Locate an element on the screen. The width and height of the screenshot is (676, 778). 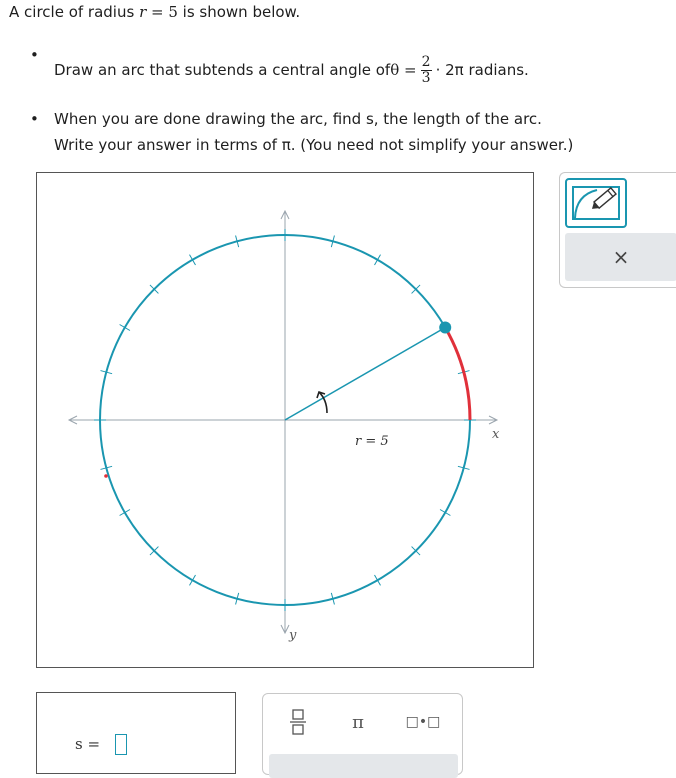
fraction-denominator: 3 is located at coordinates (426, 77).